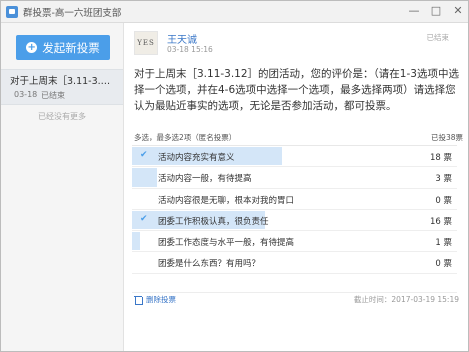 This screenshot has height=352, width=469. I want to click on title-bar: 群投票-高一六班团支部 — □ ✕, so click(234, 12).